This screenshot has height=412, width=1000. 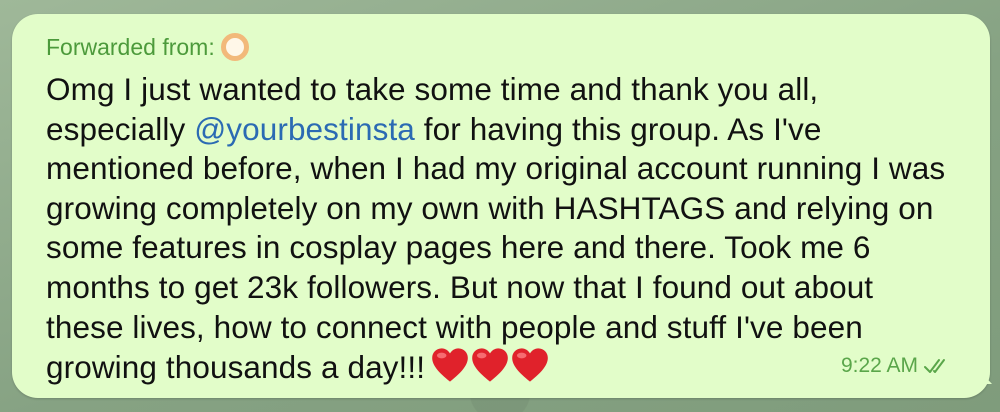 I want to click on message-line: growing thousands a day!!!, so click(x=506, y=367).